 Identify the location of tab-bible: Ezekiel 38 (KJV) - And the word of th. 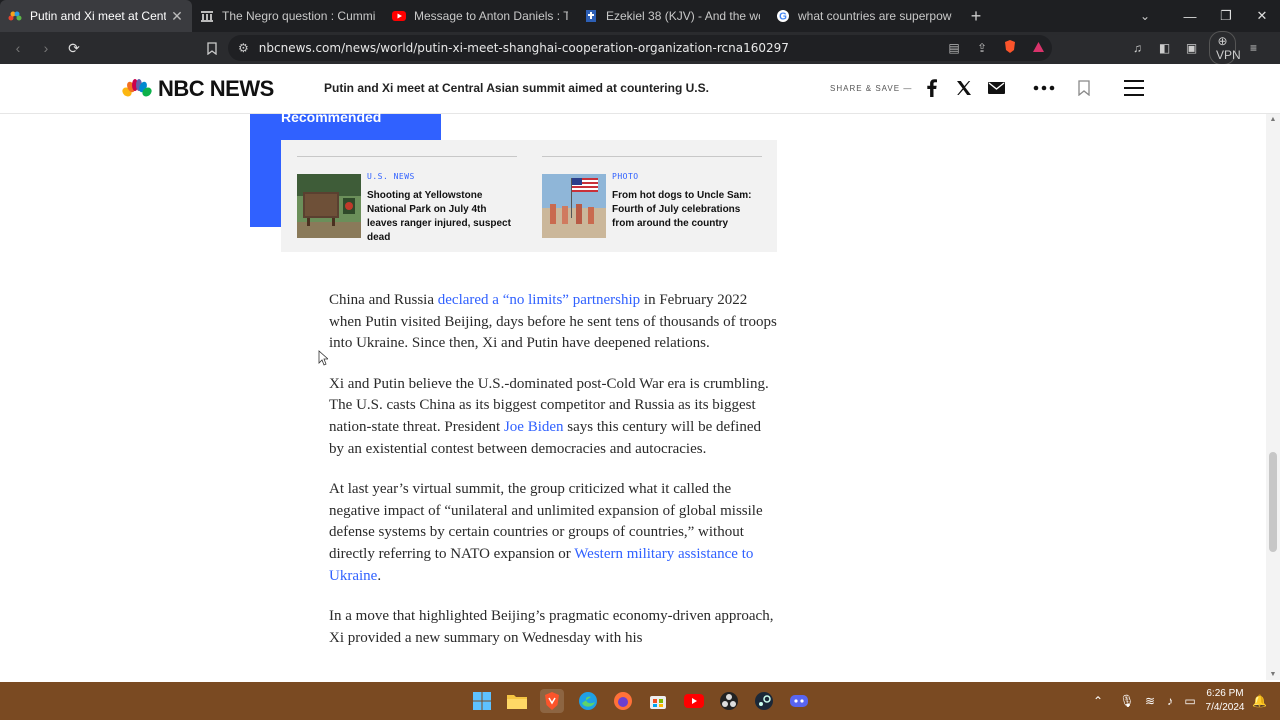
(672, 16).